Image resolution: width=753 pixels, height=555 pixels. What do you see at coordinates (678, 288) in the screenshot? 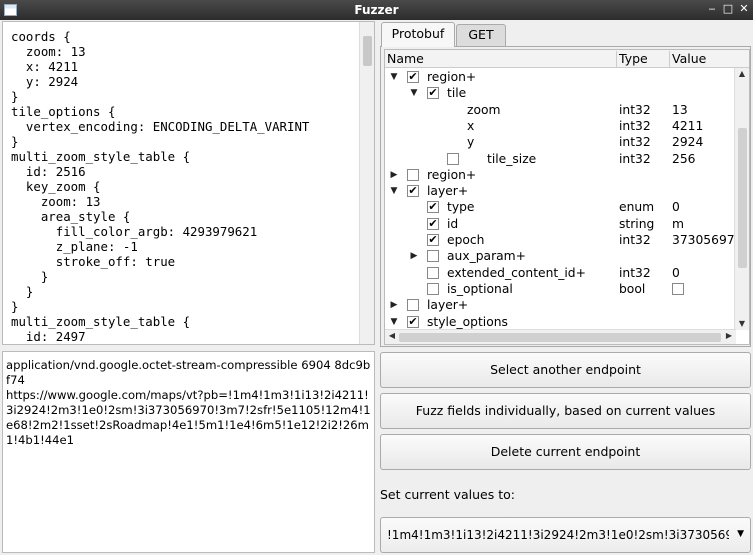
I see `value-checkbox` at bounding box center [678, 288].